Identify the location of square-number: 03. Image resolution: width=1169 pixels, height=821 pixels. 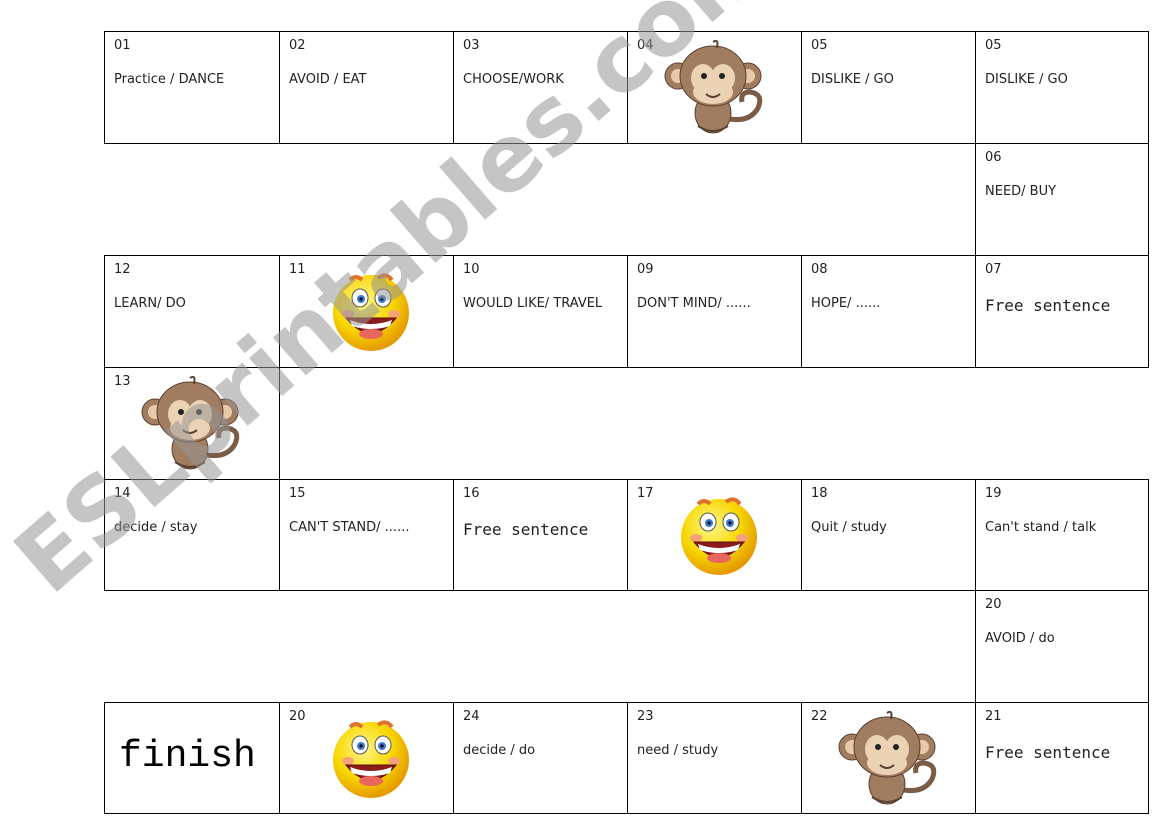
(471, 45).